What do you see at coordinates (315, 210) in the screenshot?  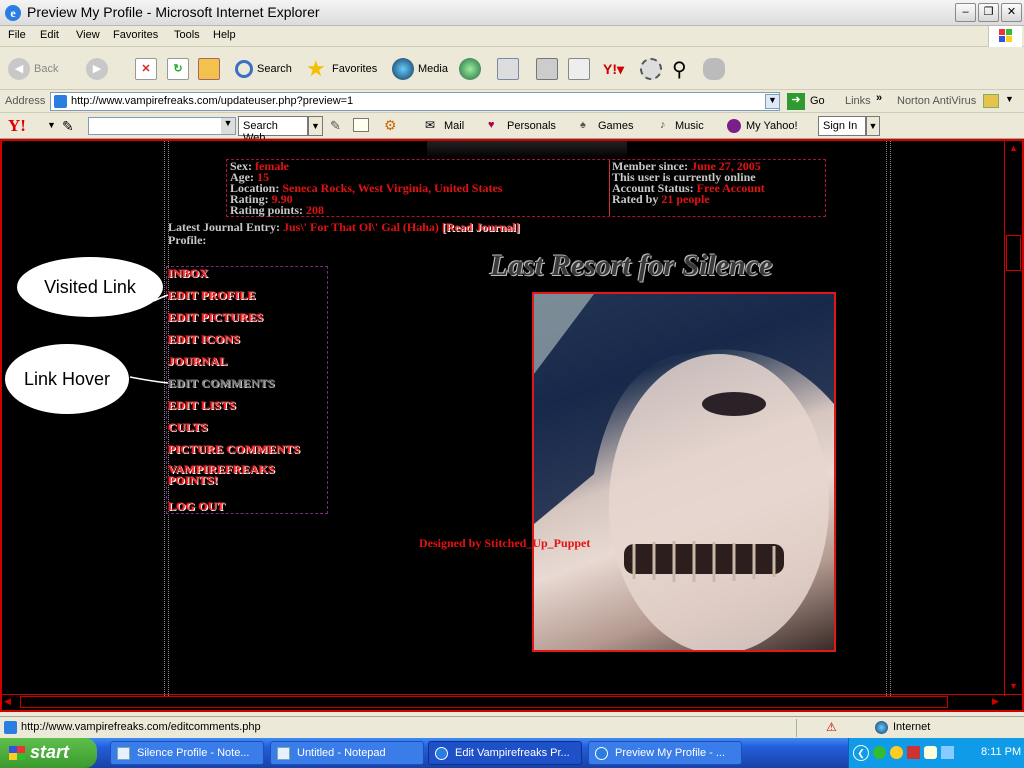 I see `points-value: 208` at bounding box center [315, 210].